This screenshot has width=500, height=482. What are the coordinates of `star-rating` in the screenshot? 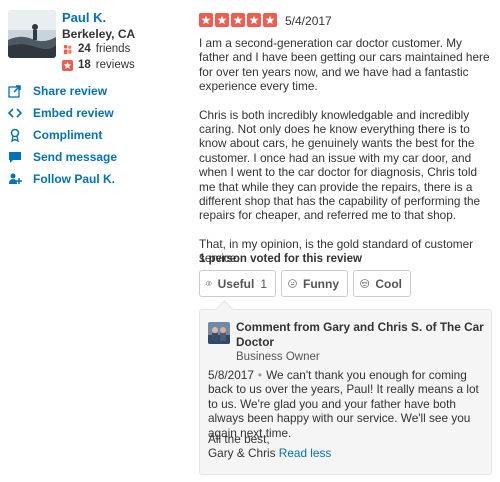 It's located at (238, 20).